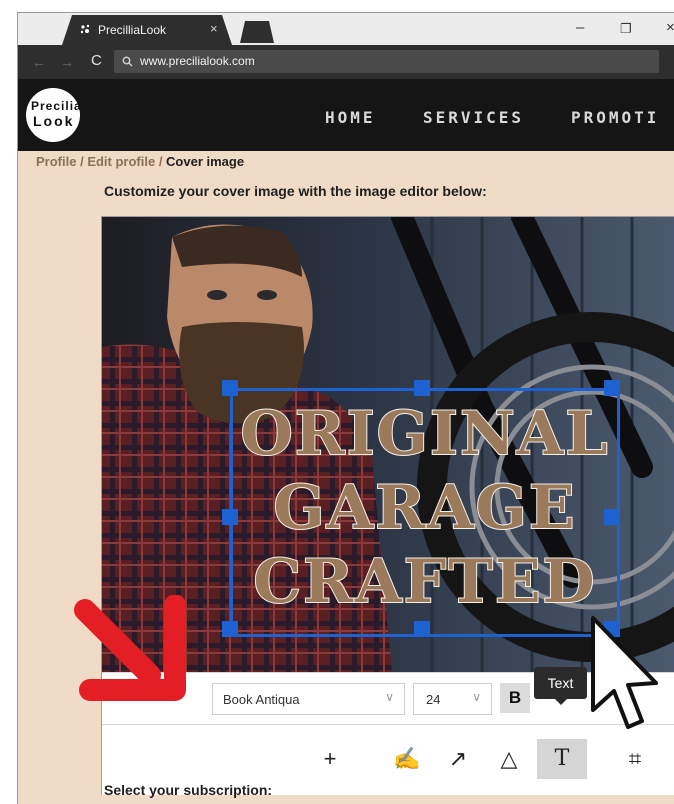 The height and width of the screenshot is (804, 674). What do you see at coordinates (85, 29) in the screenshot?
I see `favicon-icon` at bounding box center [85, 29].